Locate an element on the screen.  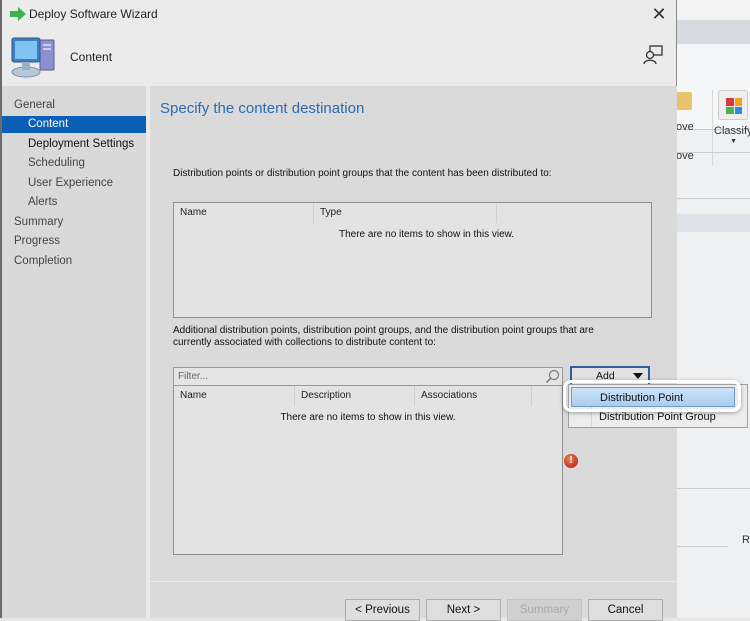
classify-button is located at coordinates (733, 105).